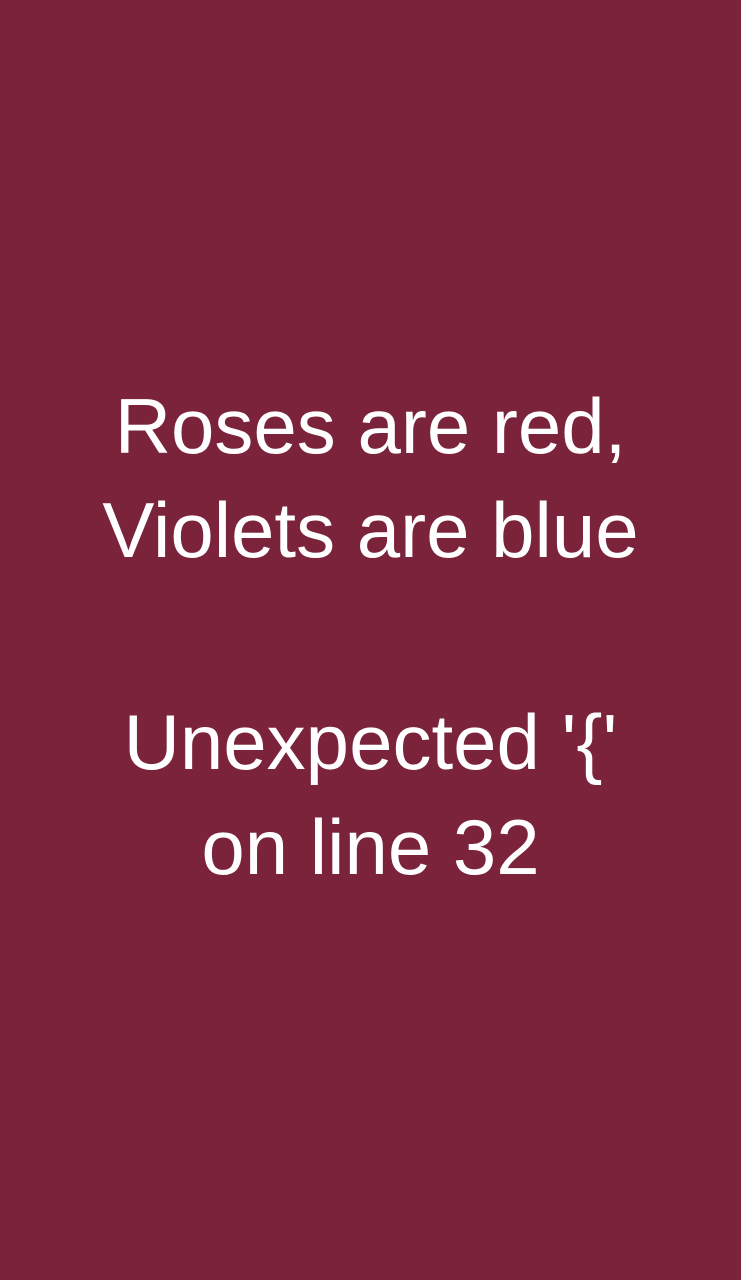 The image size is (741, 1280). Describe the element at coordinates (370, 530) in the screenshot. I see `poem-line-2: Violets are blue` at that location.